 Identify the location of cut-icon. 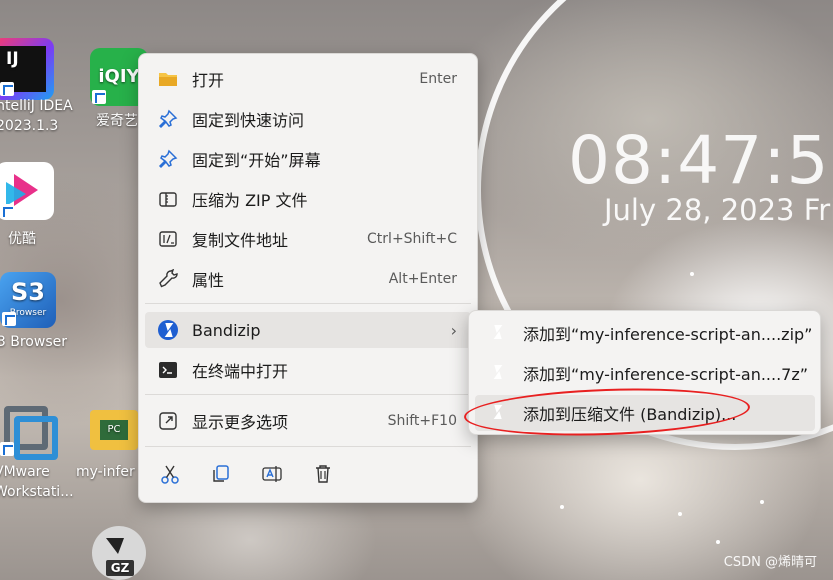
(170, 474).